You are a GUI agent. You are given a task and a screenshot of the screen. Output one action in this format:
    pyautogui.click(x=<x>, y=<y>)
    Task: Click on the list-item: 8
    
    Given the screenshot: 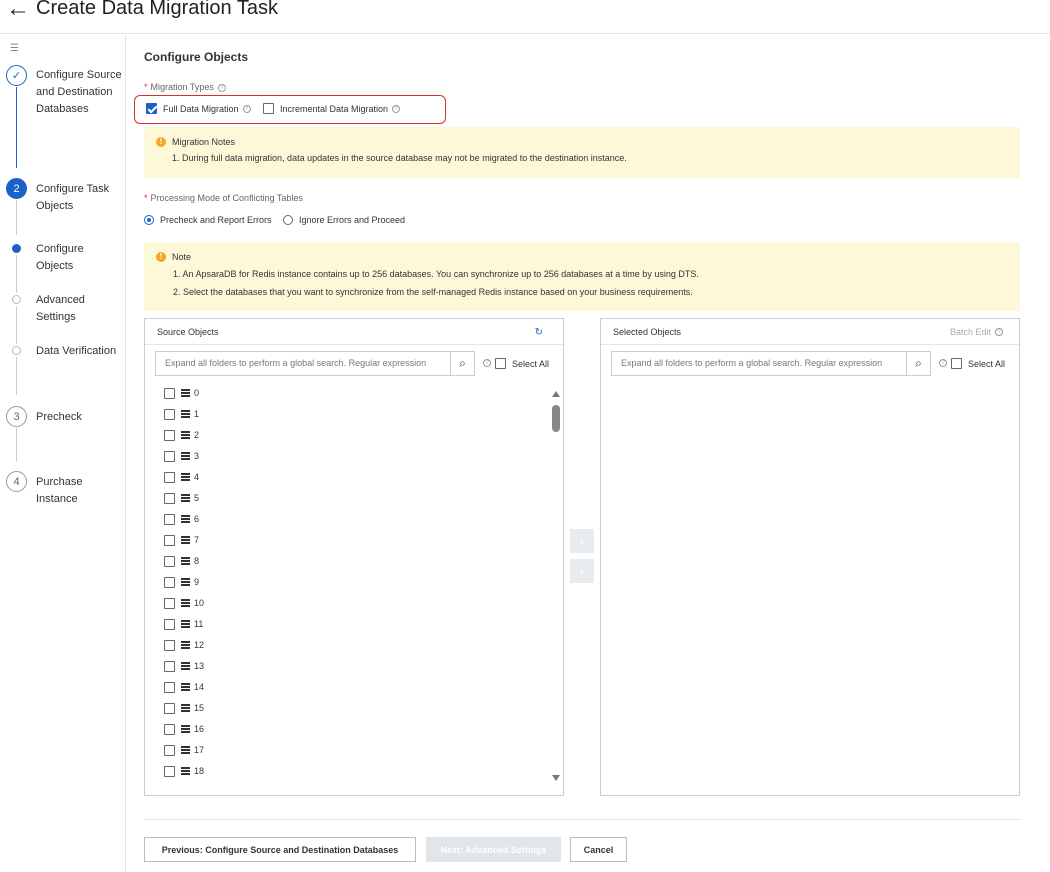 What is the action you would take?
    pyautogui.click(x=181, y=561)
    